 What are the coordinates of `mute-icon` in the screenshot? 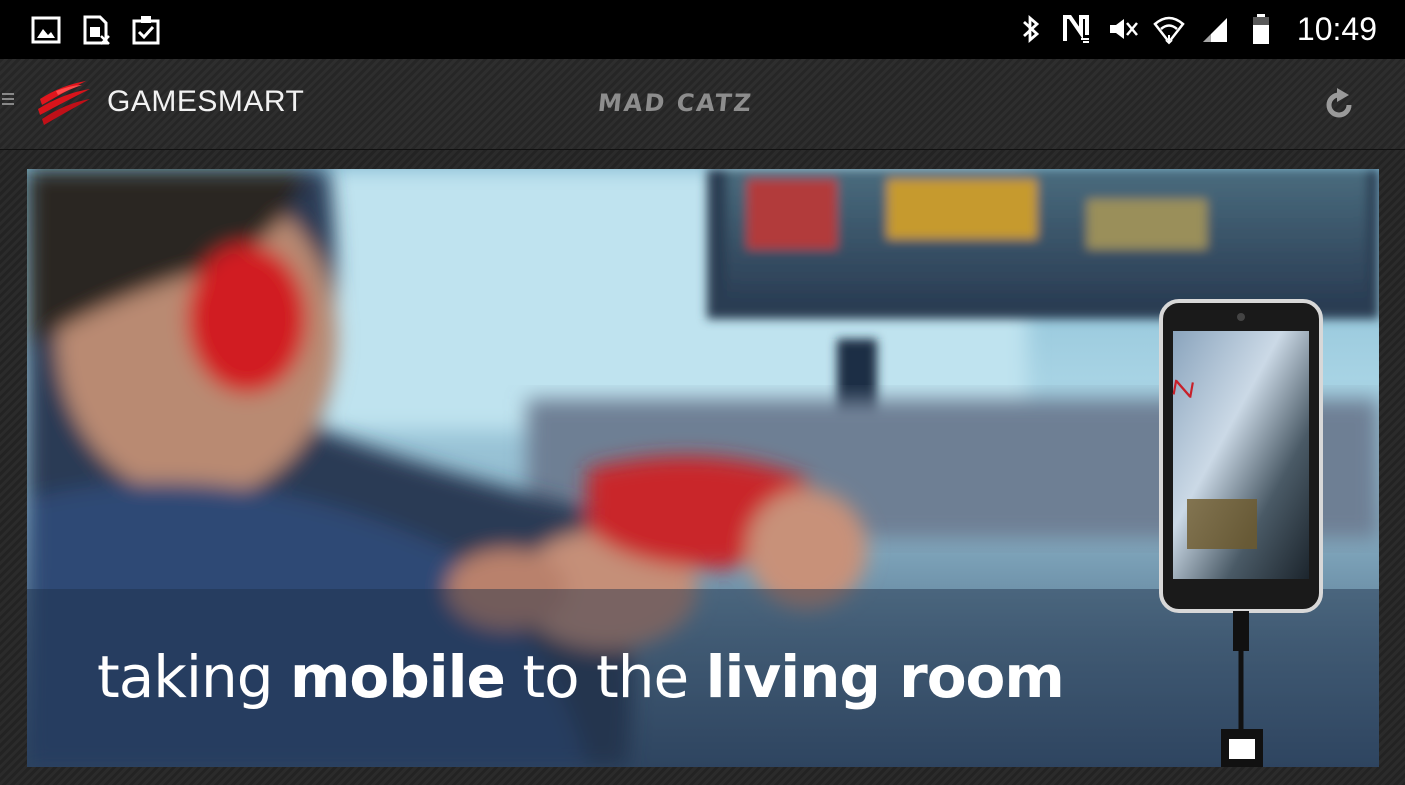 It's located at (1123, 29).